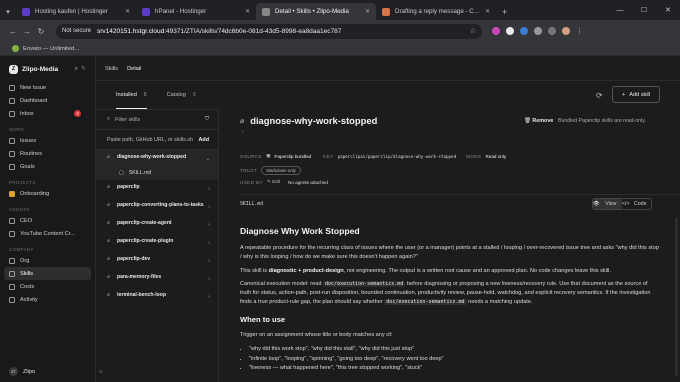 This screenshot has height=382, width=680. I want to click on scrollbar, so click(676, 297).